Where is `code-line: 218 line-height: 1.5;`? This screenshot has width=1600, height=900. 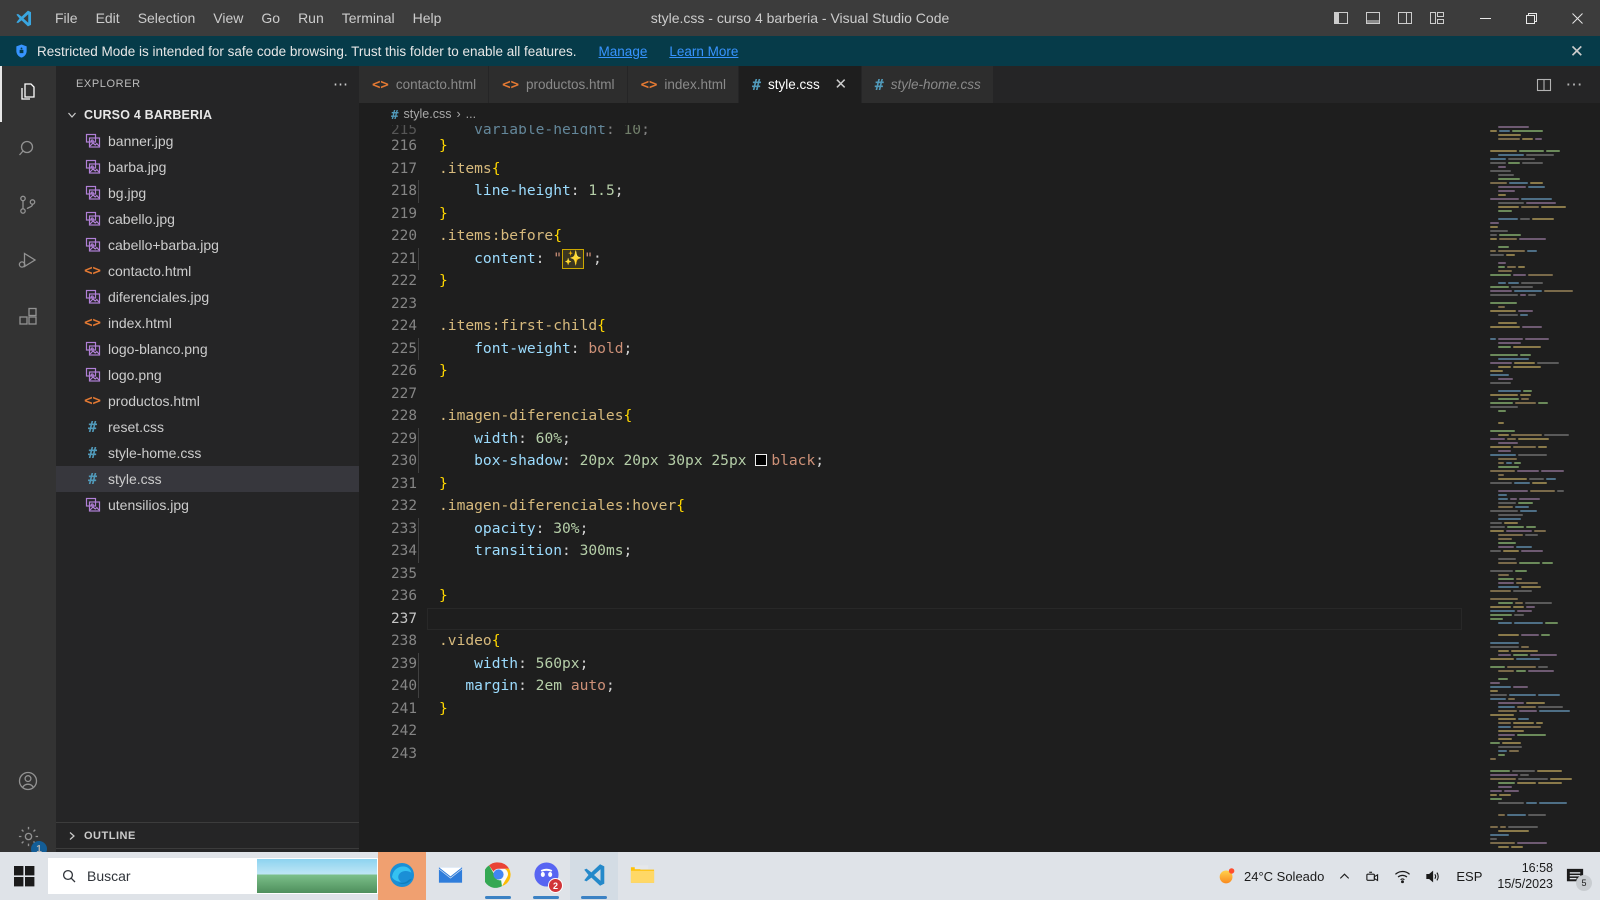 code-line: 218 line-height: 1.5; is located at coordinates (919, 191).